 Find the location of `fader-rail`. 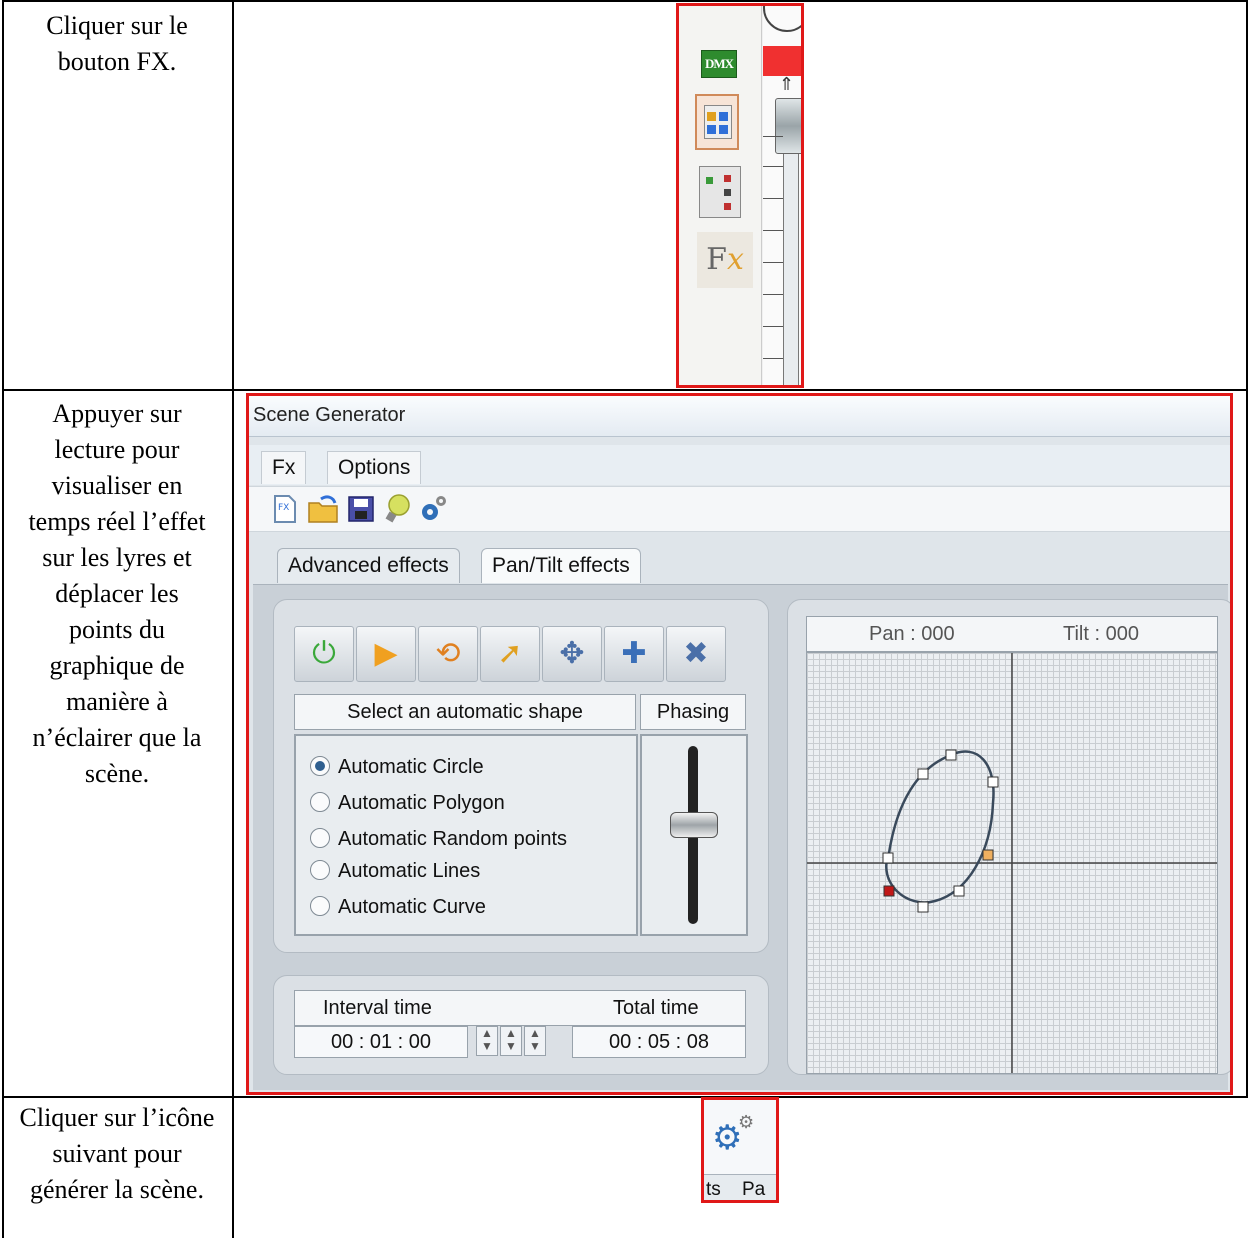

fader-rail is located at coordinates (791, 255).